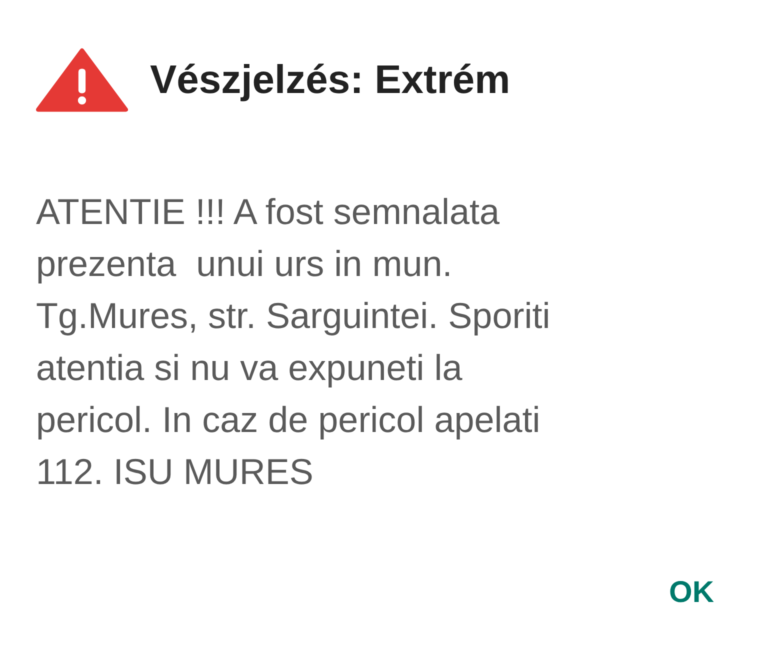 The image size is (760, 672). Describe the element at coordinates (82, 80) in the screenshot. I see `warning-icon` at that location.